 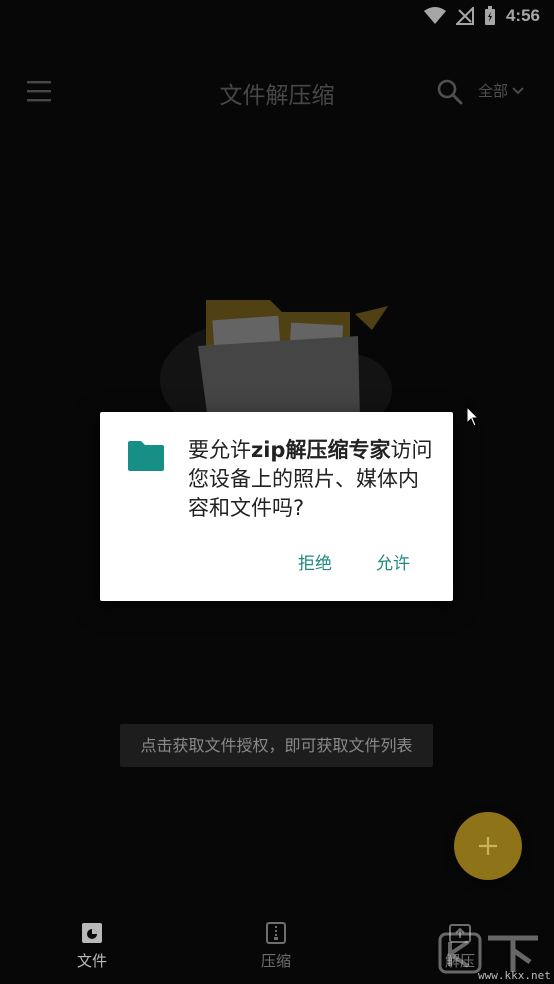 I want to click on allow-button: 允许, so click(x=393, y=561).